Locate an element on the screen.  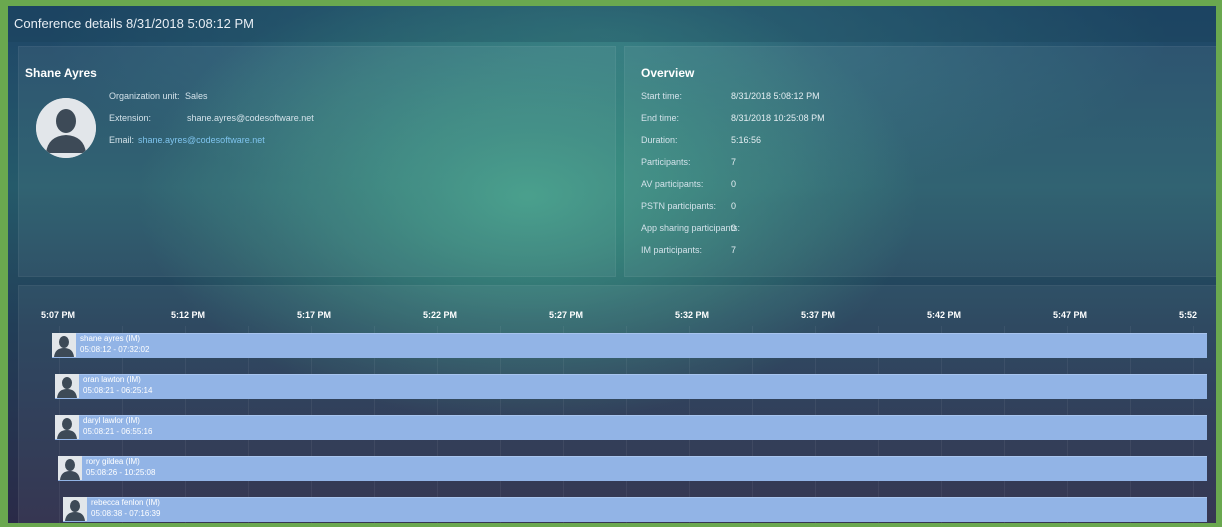
participant-name: rebecca fenlon (IM) is located at coordinates (125, 502).